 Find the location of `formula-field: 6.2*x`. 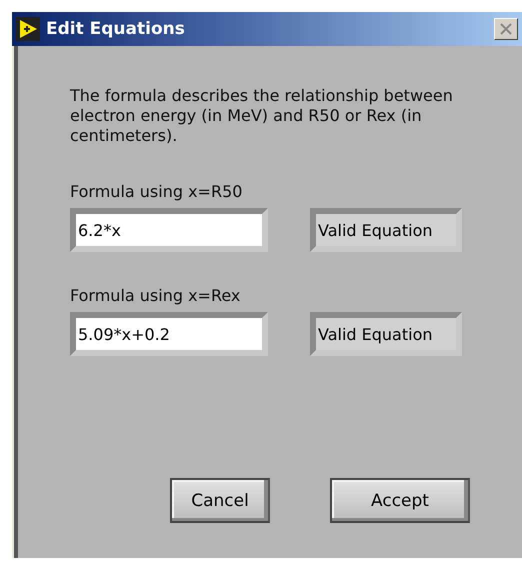

formula-field: 6.2*x is located at coordinates (169, 230).